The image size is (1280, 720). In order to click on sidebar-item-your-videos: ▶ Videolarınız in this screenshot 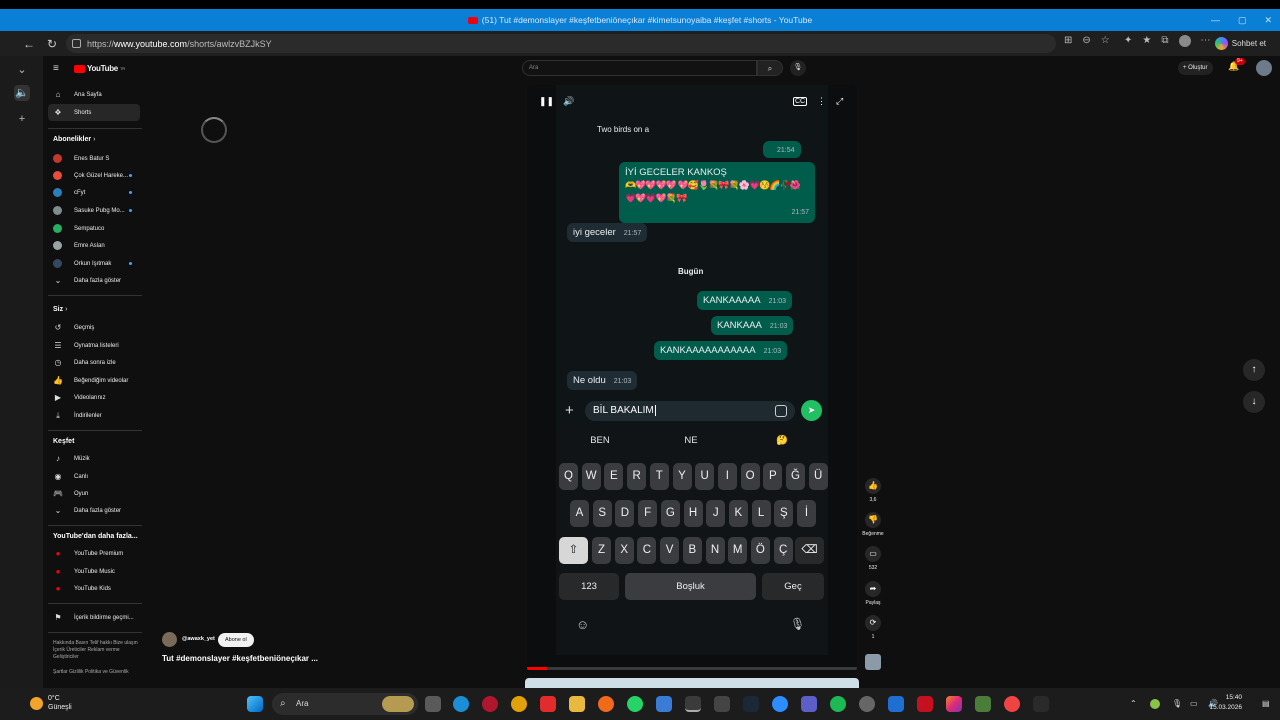, I will do `click(94, 397)`.